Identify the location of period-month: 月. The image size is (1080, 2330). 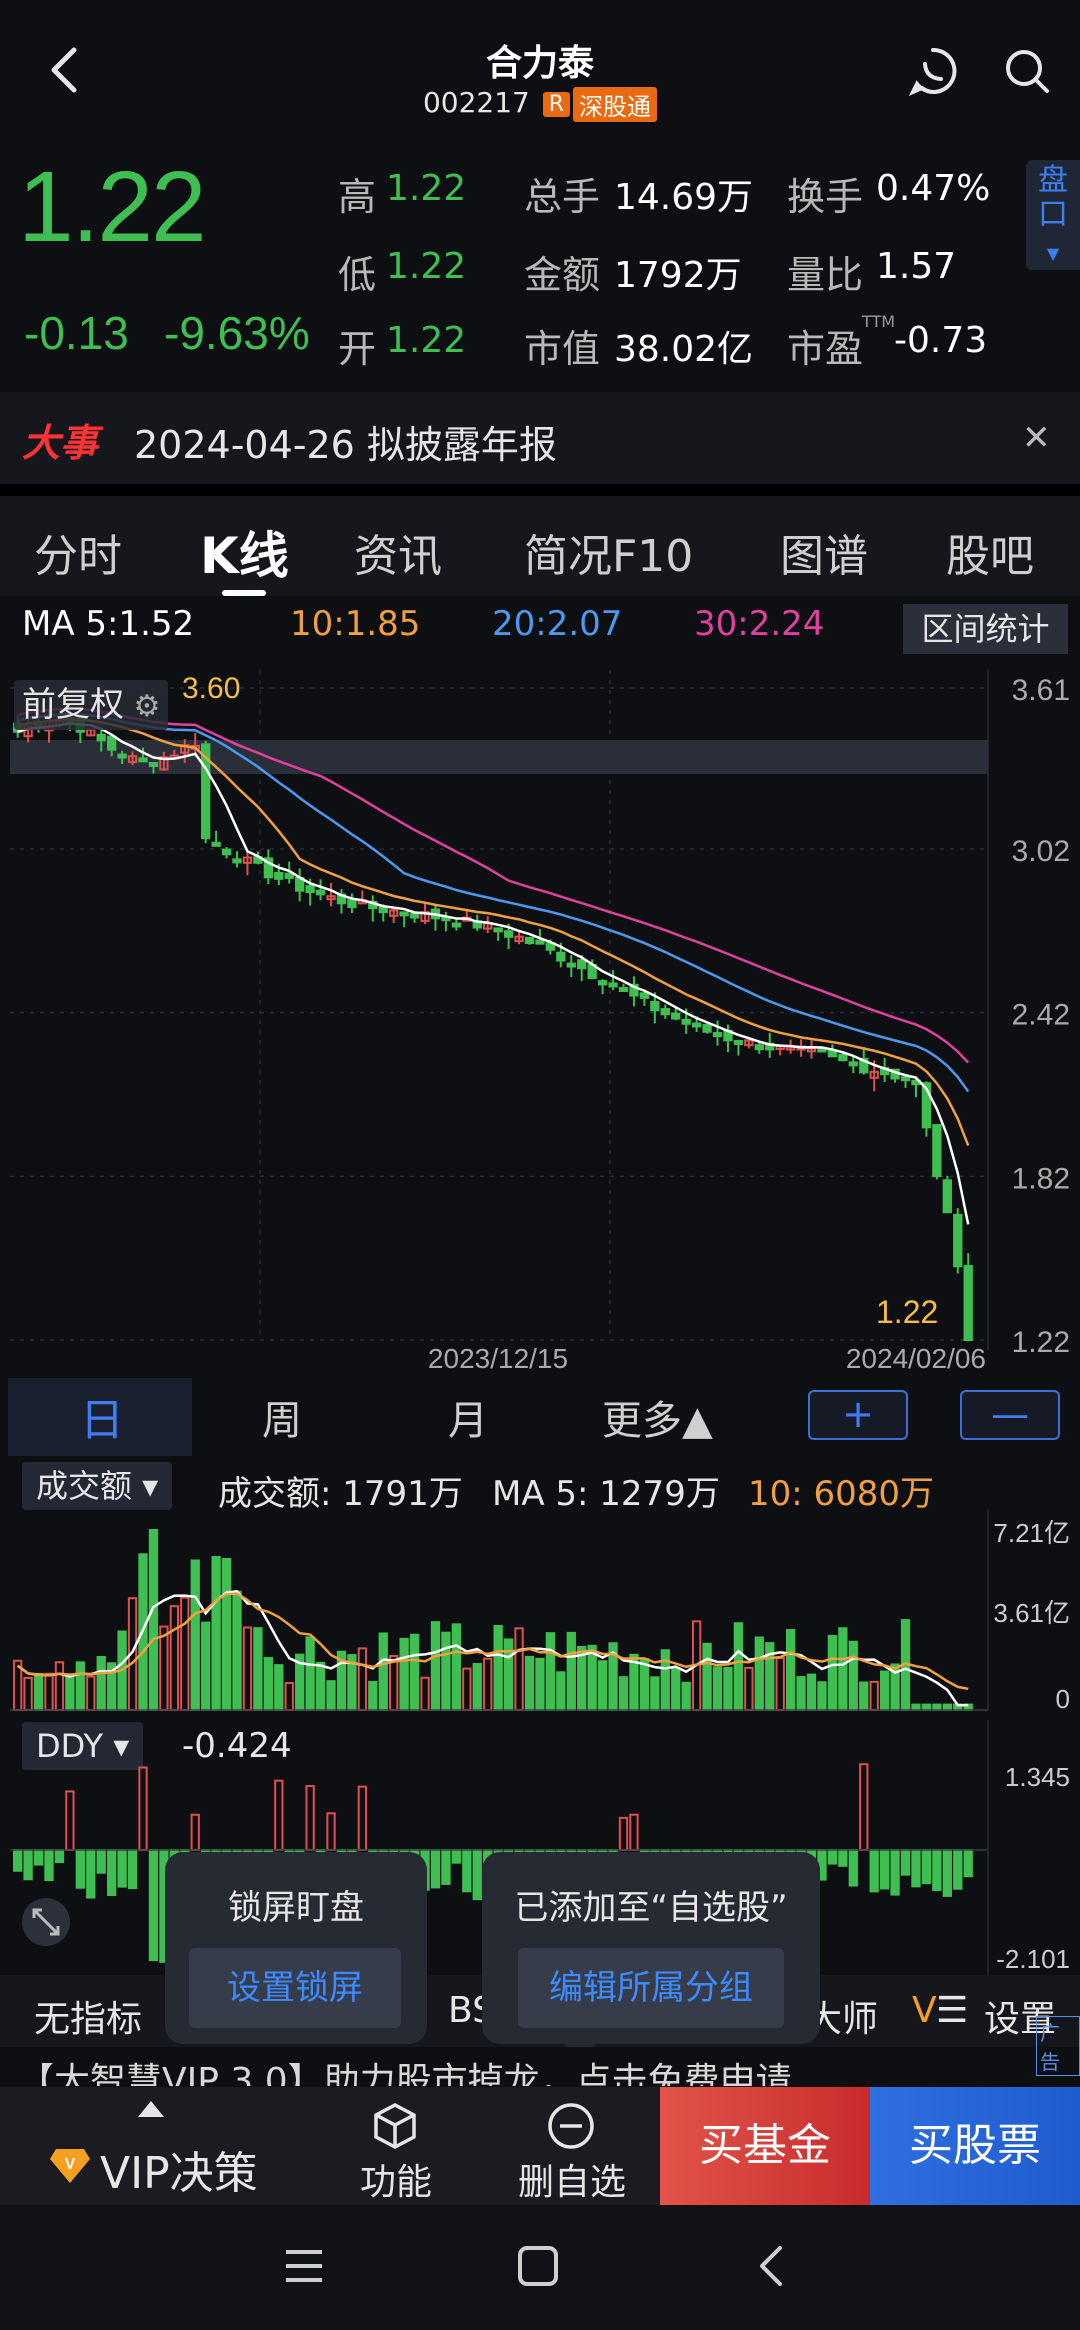
(468, 1417).